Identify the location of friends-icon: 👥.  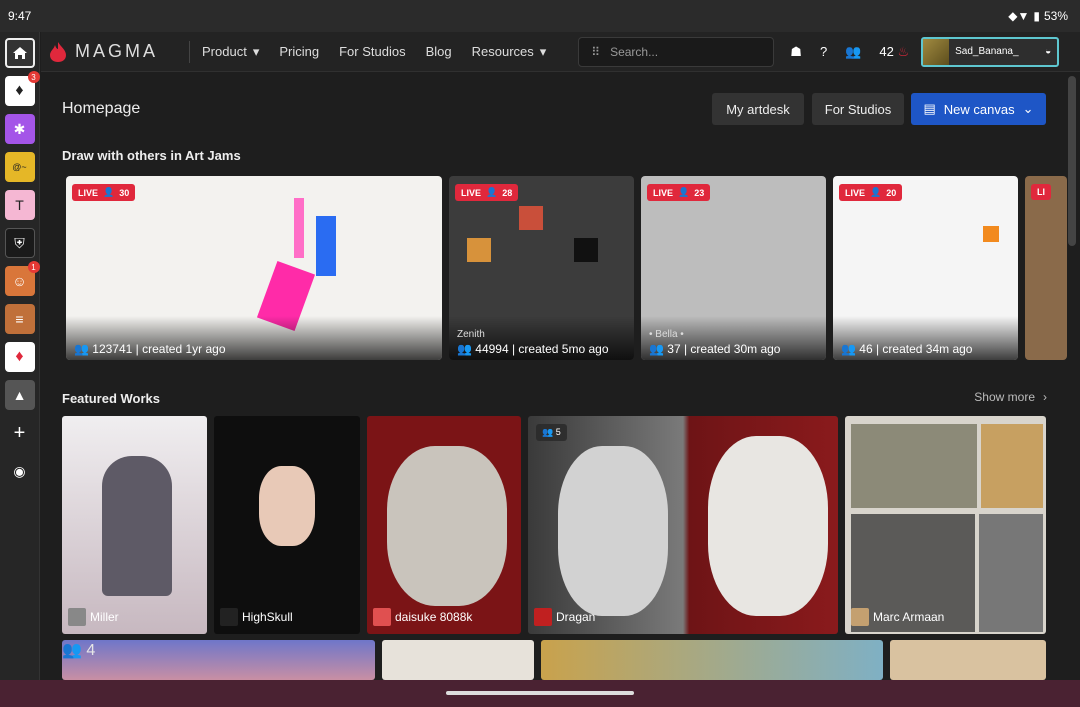
(853, 52).